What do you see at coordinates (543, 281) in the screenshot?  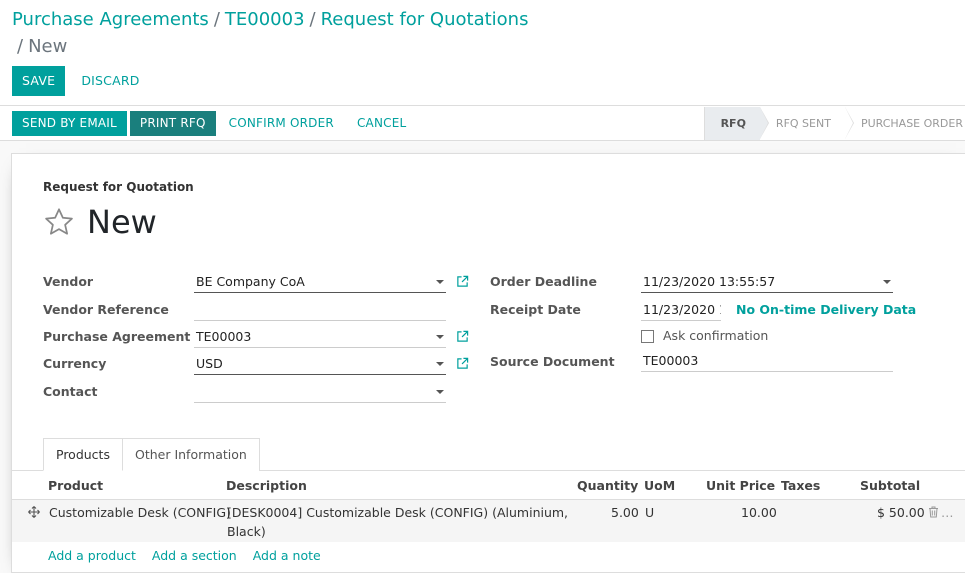 I see `order-deadline-label: Order Deadline` at bounding box center [543, 281].